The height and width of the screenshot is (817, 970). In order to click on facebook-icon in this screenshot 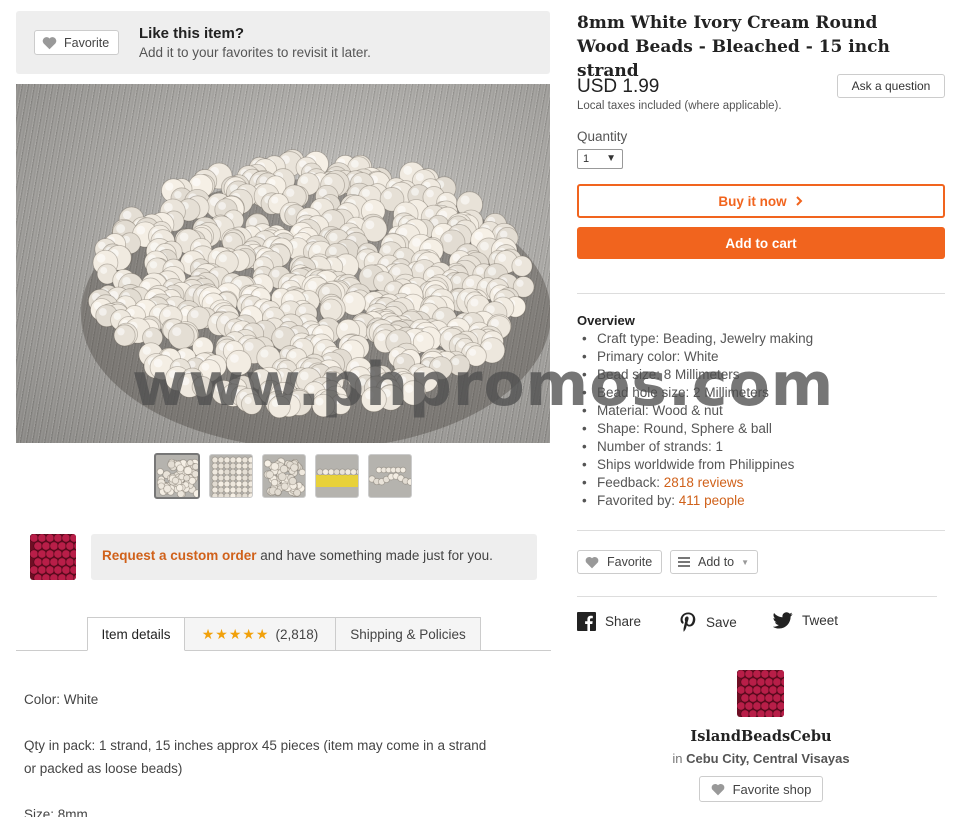, I will do `click(586, 621)`.